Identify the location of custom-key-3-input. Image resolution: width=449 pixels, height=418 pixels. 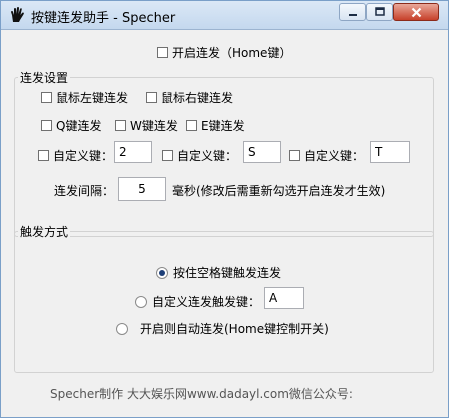
(390, 152).